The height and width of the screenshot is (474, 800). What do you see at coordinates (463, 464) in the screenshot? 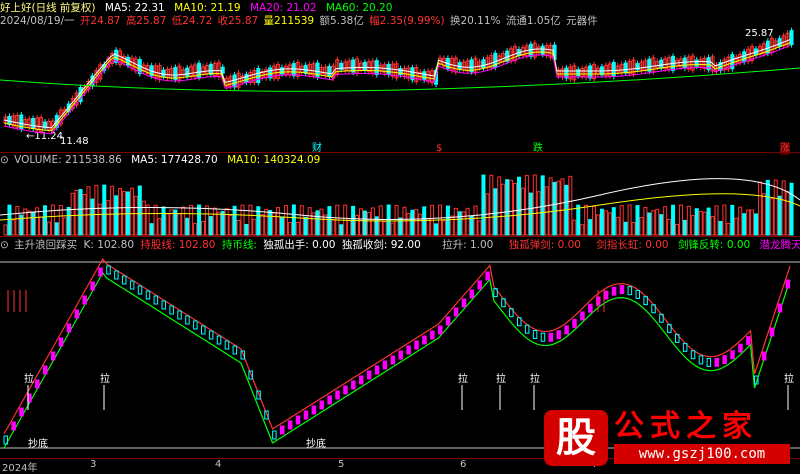
I see `axis-month-6: 6` at bounding box center [463, 464].